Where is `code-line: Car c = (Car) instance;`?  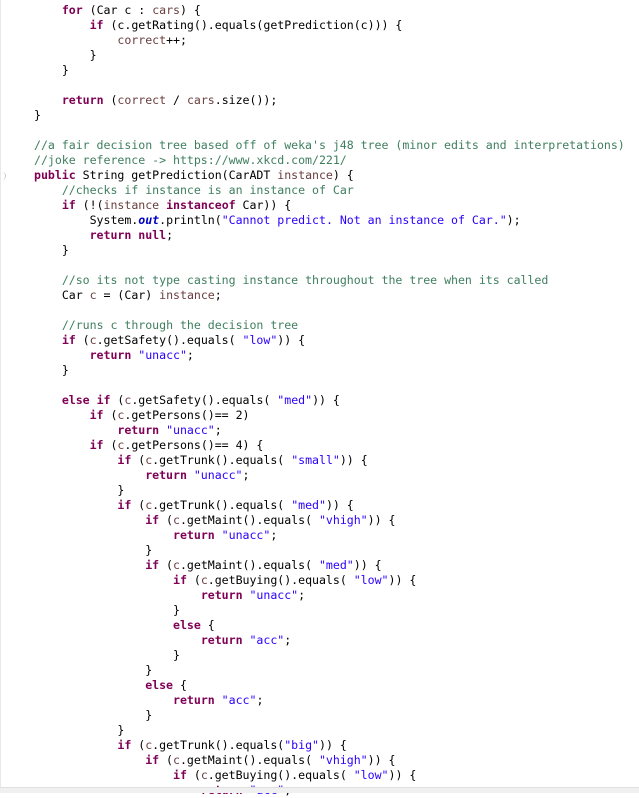 code-line: Car c = (Car) instance; is located at coordinates (329, 295).